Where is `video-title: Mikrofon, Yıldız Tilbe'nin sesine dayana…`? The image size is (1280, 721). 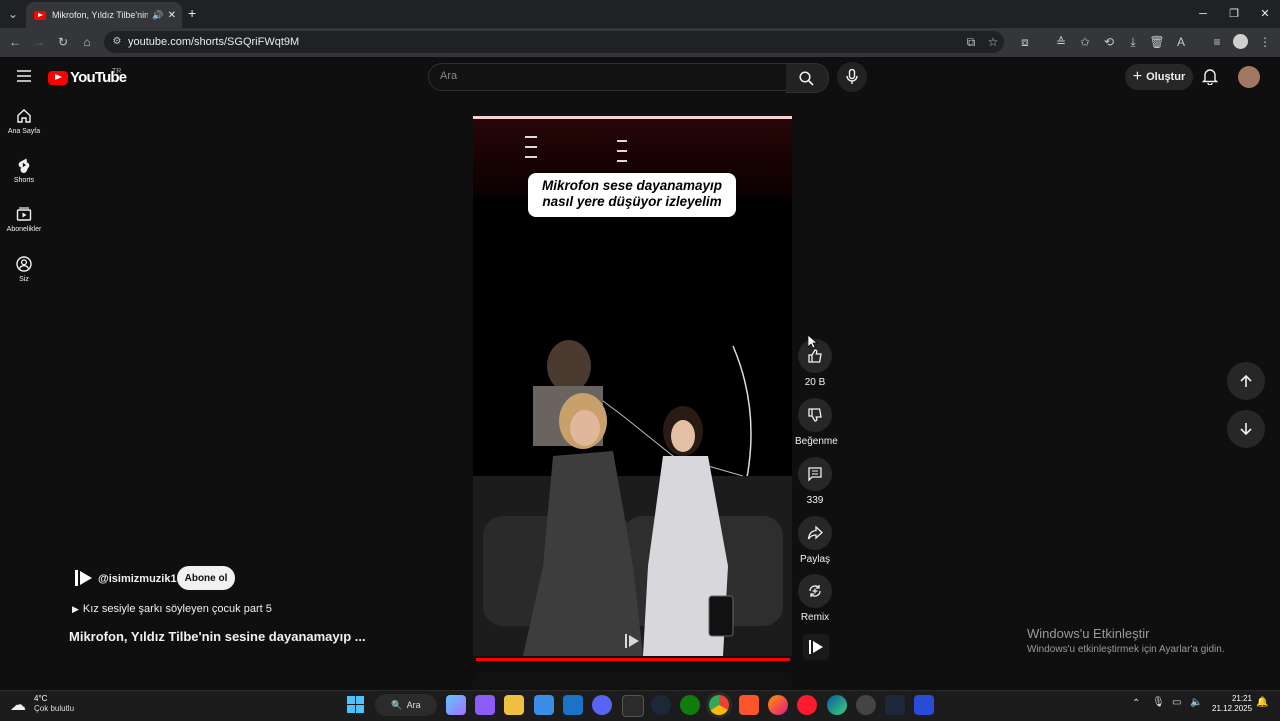 video-title: Mikrofon, Yıldız Tilbe'nin sesine dayana… is located at coordinates (217, 636).